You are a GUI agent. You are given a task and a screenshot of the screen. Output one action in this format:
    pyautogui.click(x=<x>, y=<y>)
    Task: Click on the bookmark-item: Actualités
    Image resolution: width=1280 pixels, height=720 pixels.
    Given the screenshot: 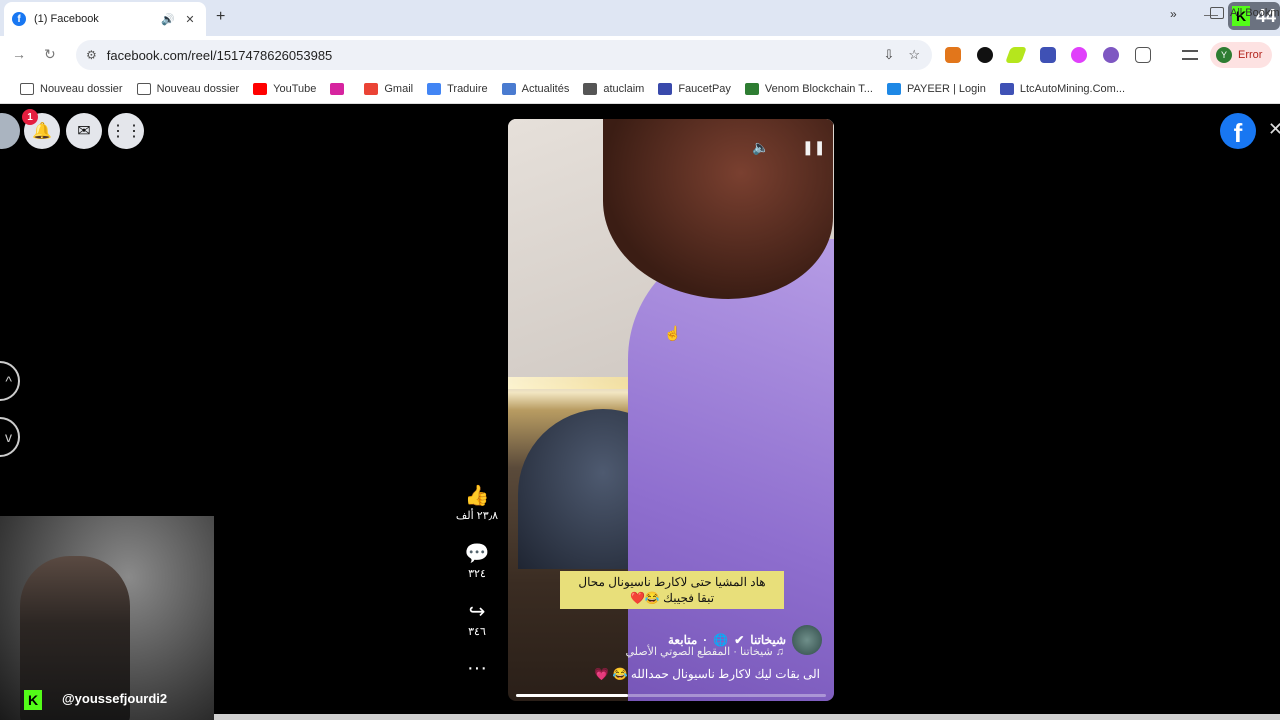 What is the action you would take?
    pyautogui.click(x=535, y=88)
    